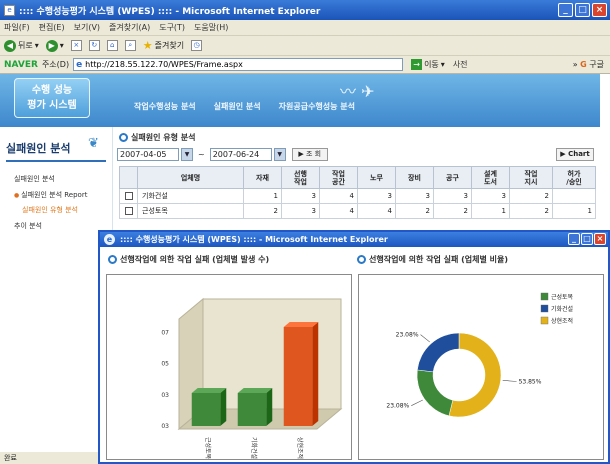  Describe the element at coordinates (301, 324) in the screenshot. I see `bar-top` at that location.